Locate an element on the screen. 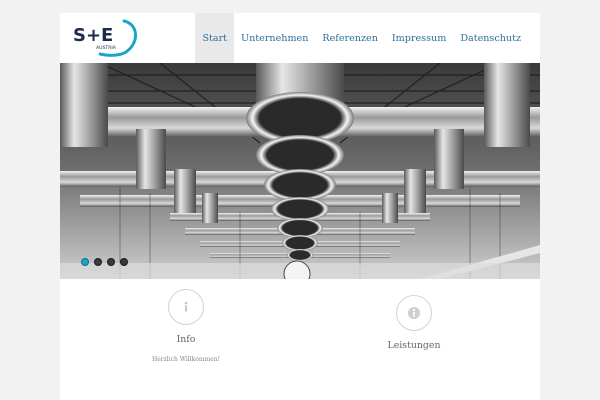 The image size is (600, 400). brand-logo: S+E AUSTRIA is located at coordinates (105, 38).